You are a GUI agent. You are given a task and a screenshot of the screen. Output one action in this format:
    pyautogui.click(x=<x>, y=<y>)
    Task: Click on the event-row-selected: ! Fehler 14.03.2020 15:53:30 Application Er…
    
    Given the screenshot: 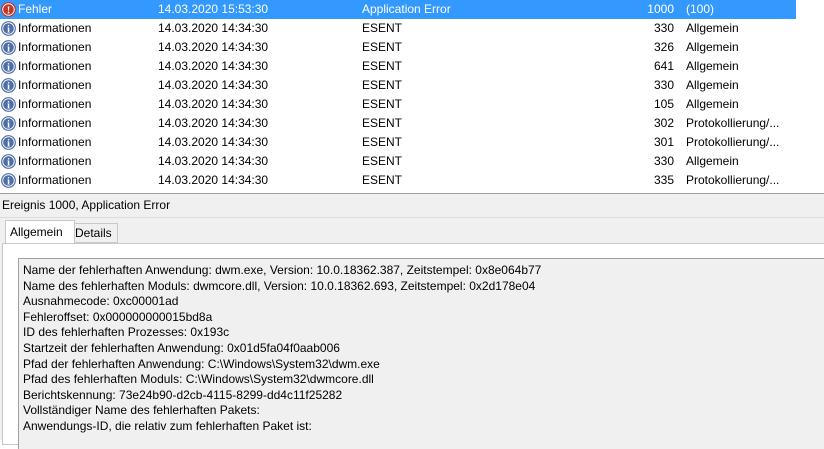 What is the action you would take?
    pyautogui.click(x=398, y=9)
    